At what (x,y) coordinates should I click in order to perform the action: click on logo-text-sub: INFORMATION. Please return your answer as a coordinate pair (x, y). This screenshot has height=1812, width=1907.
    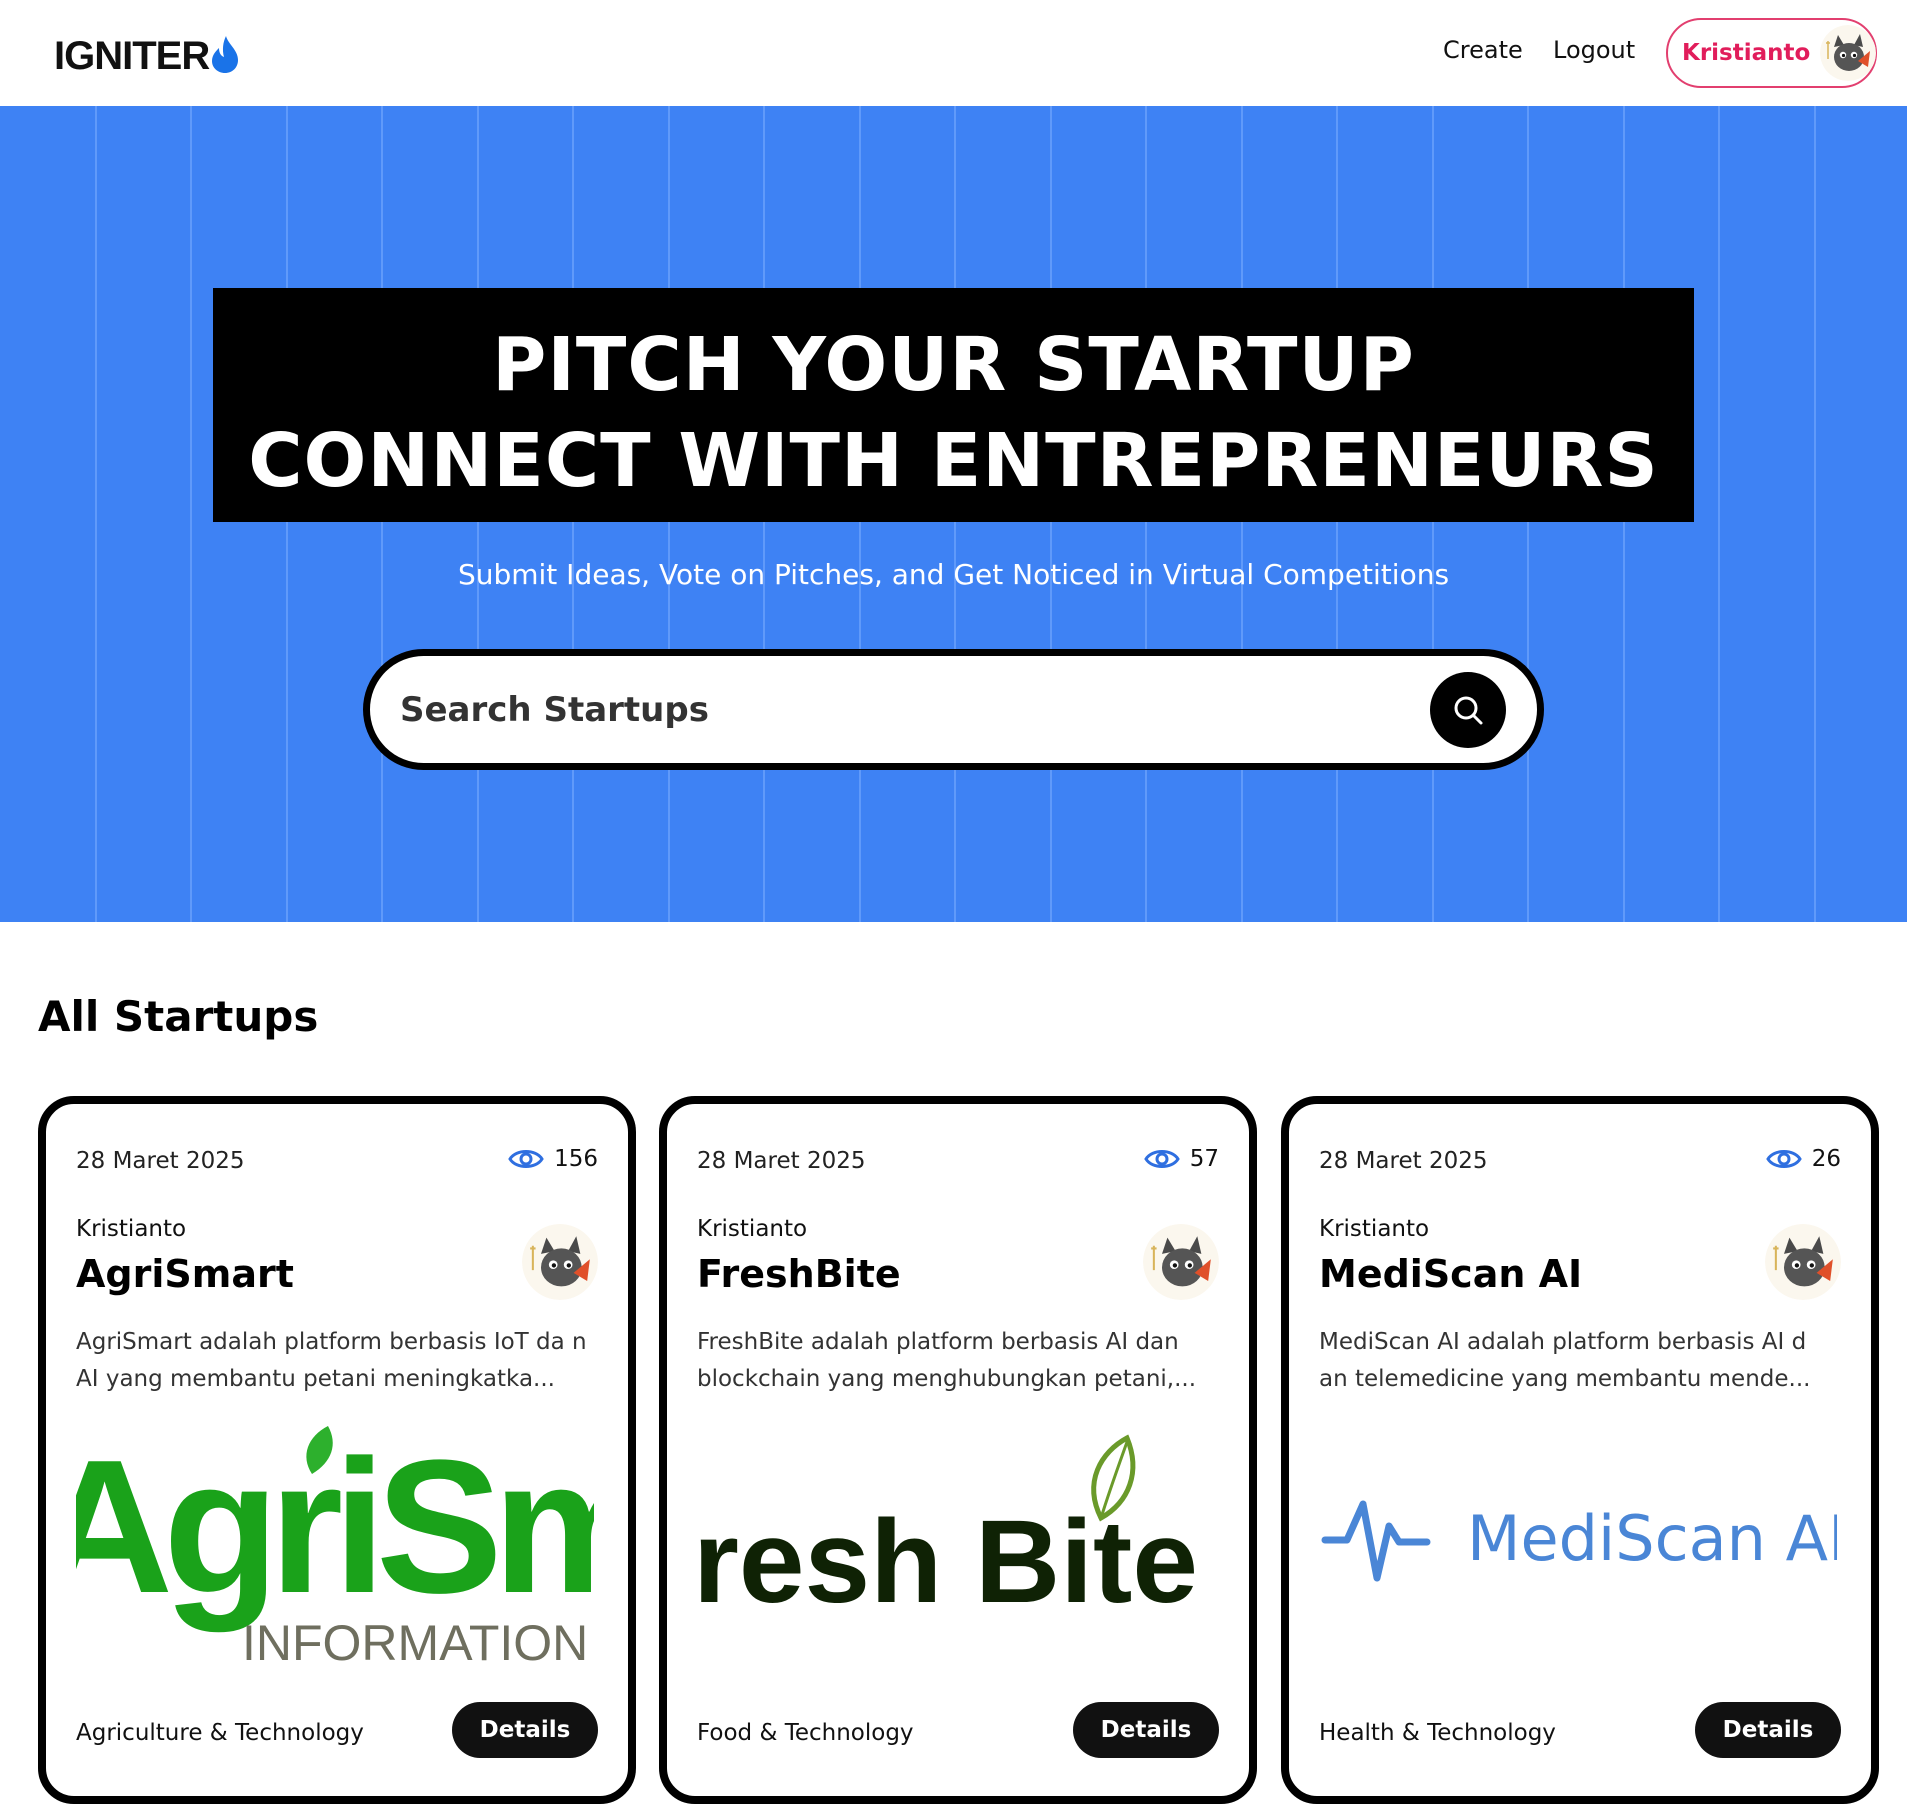
    Looking at the image, I should click on (415, 1643).